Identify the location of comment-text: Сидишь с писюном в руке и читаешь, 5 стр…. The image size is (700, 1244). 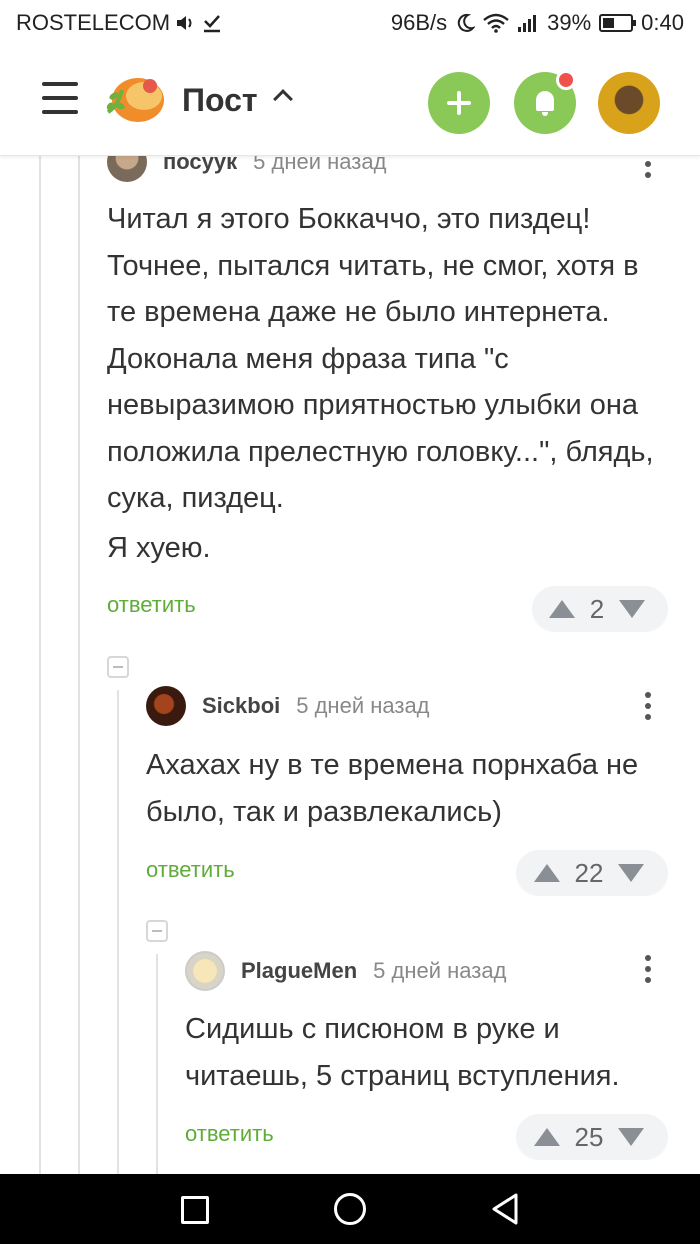
(402, 1052).